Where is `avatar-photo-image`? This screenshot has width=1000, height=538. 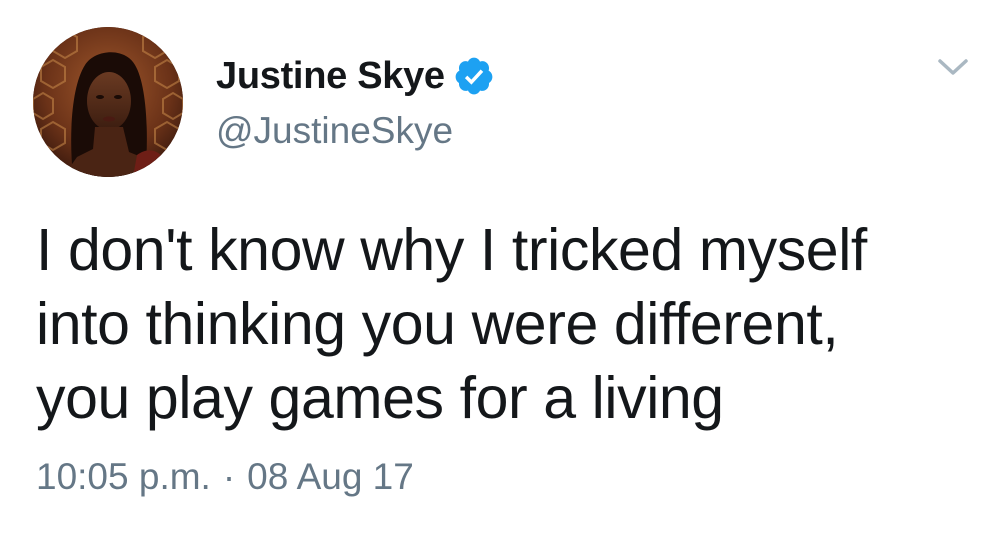 avatar-photo-image is located at coordinates (108, 102).